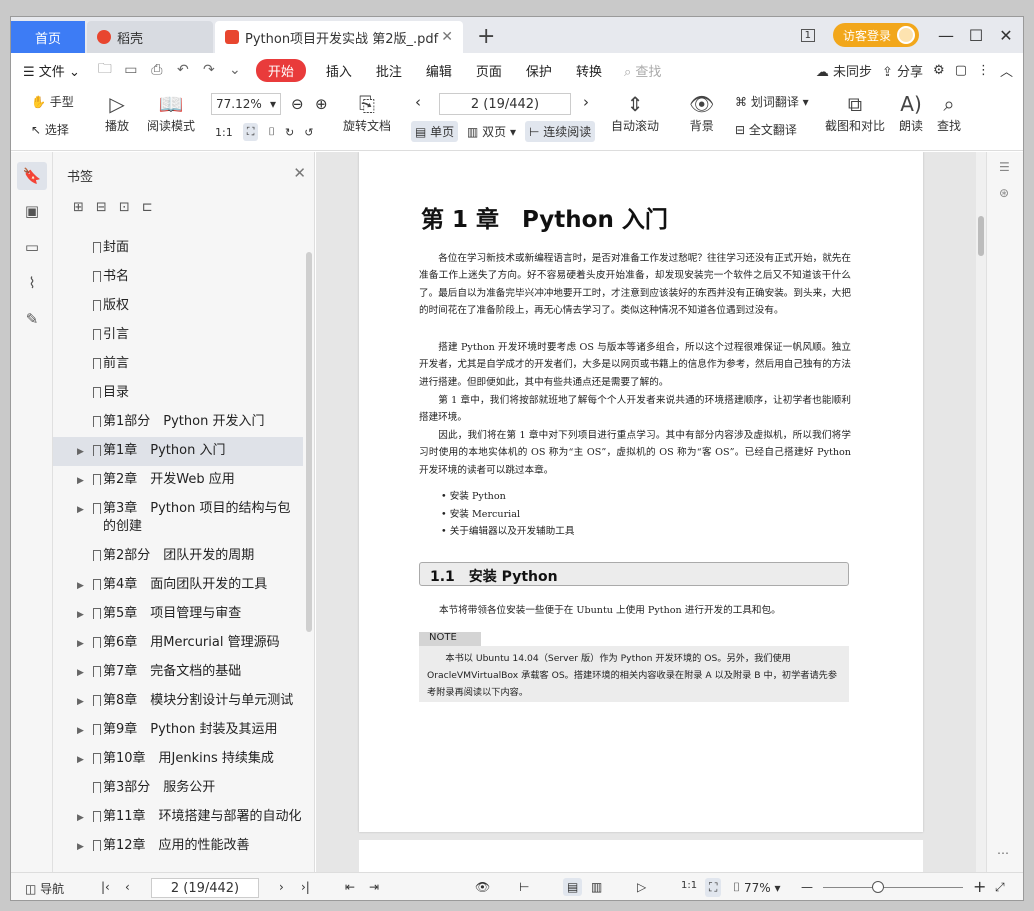 Image resolution: width=1034 pixels, height=911 pixels. What do you see at coordinates (131, 70) in the screenshot?
I see `save-icon: ▭` at bounding box center [131, 70].